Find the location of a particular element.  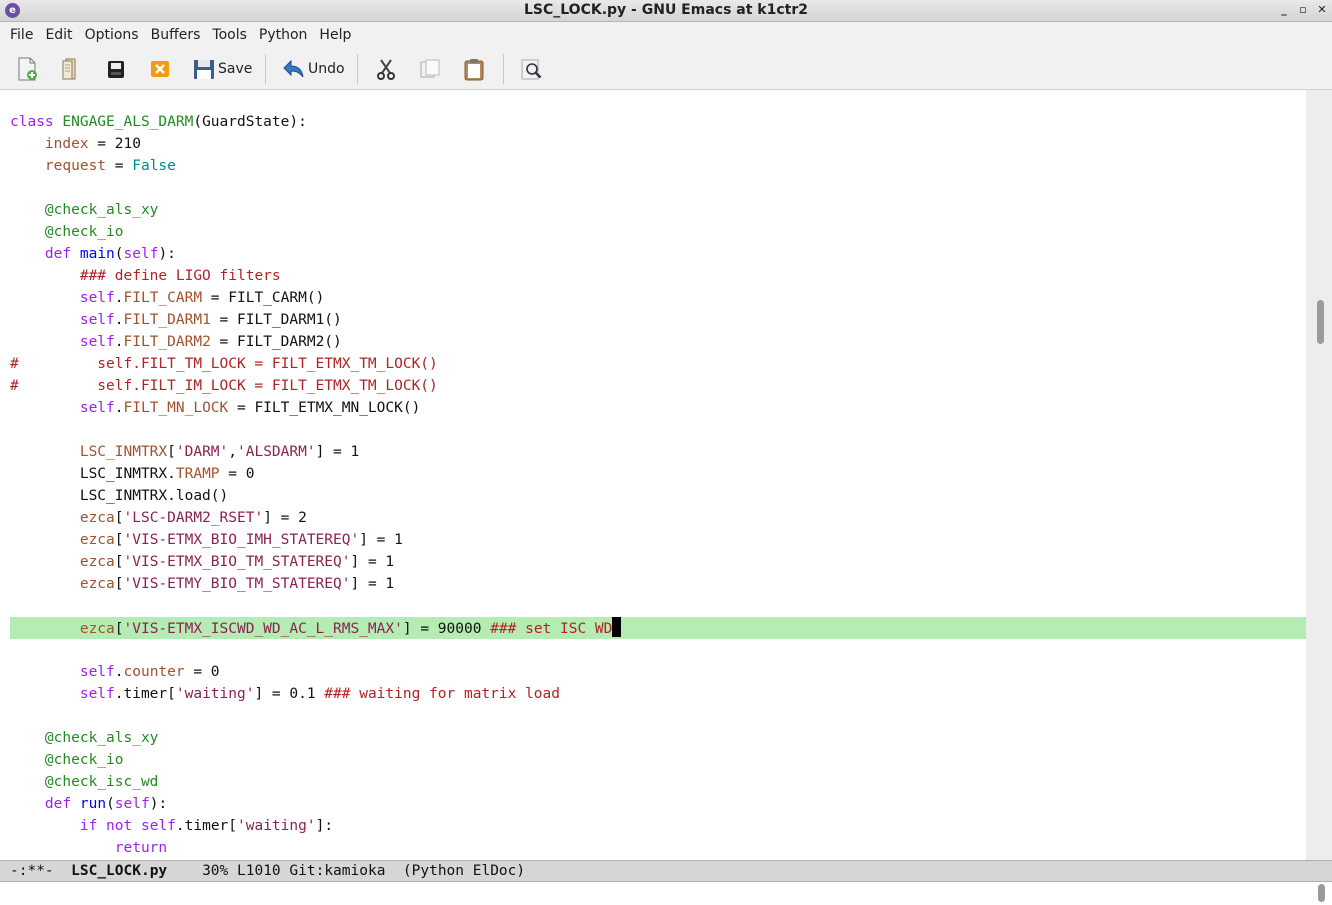

close-buffer-button is located at coordinates (160, 69).